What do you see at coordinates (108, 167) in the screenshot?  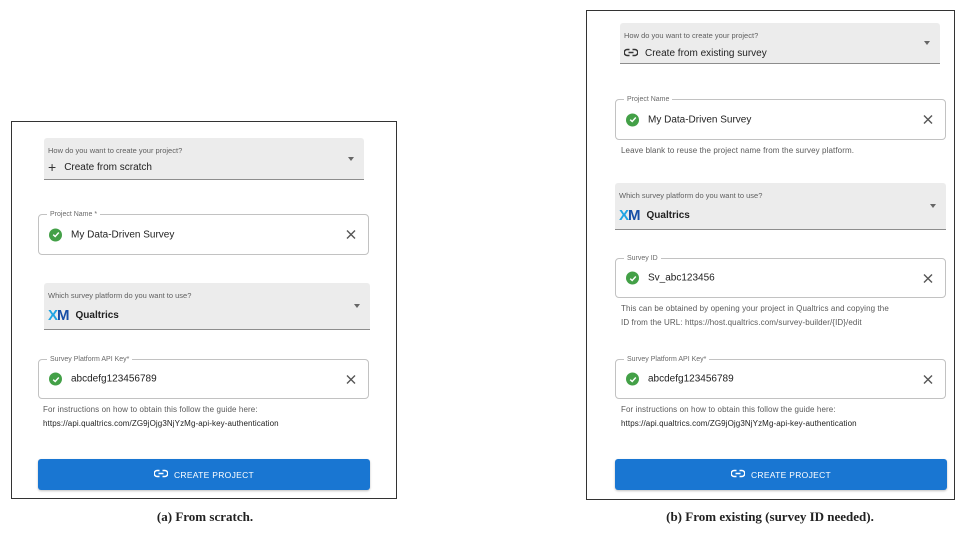 I see `create-method-text: Create from scratch` at bounding box center [108, 167].